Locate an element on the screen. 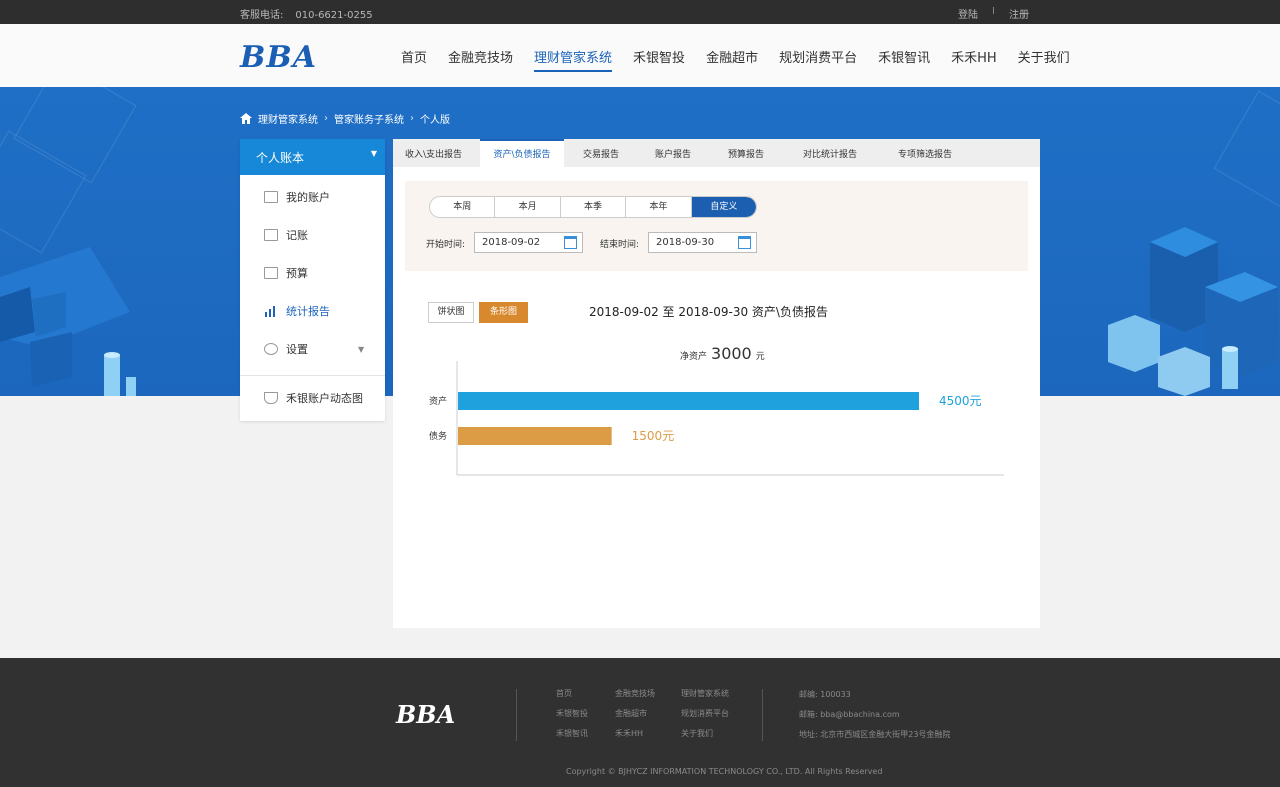 The width and height of the screenshot is (1280, 787). service-phone: 客服电话: 010-6621-0255 is located at coordinates (306, 13).